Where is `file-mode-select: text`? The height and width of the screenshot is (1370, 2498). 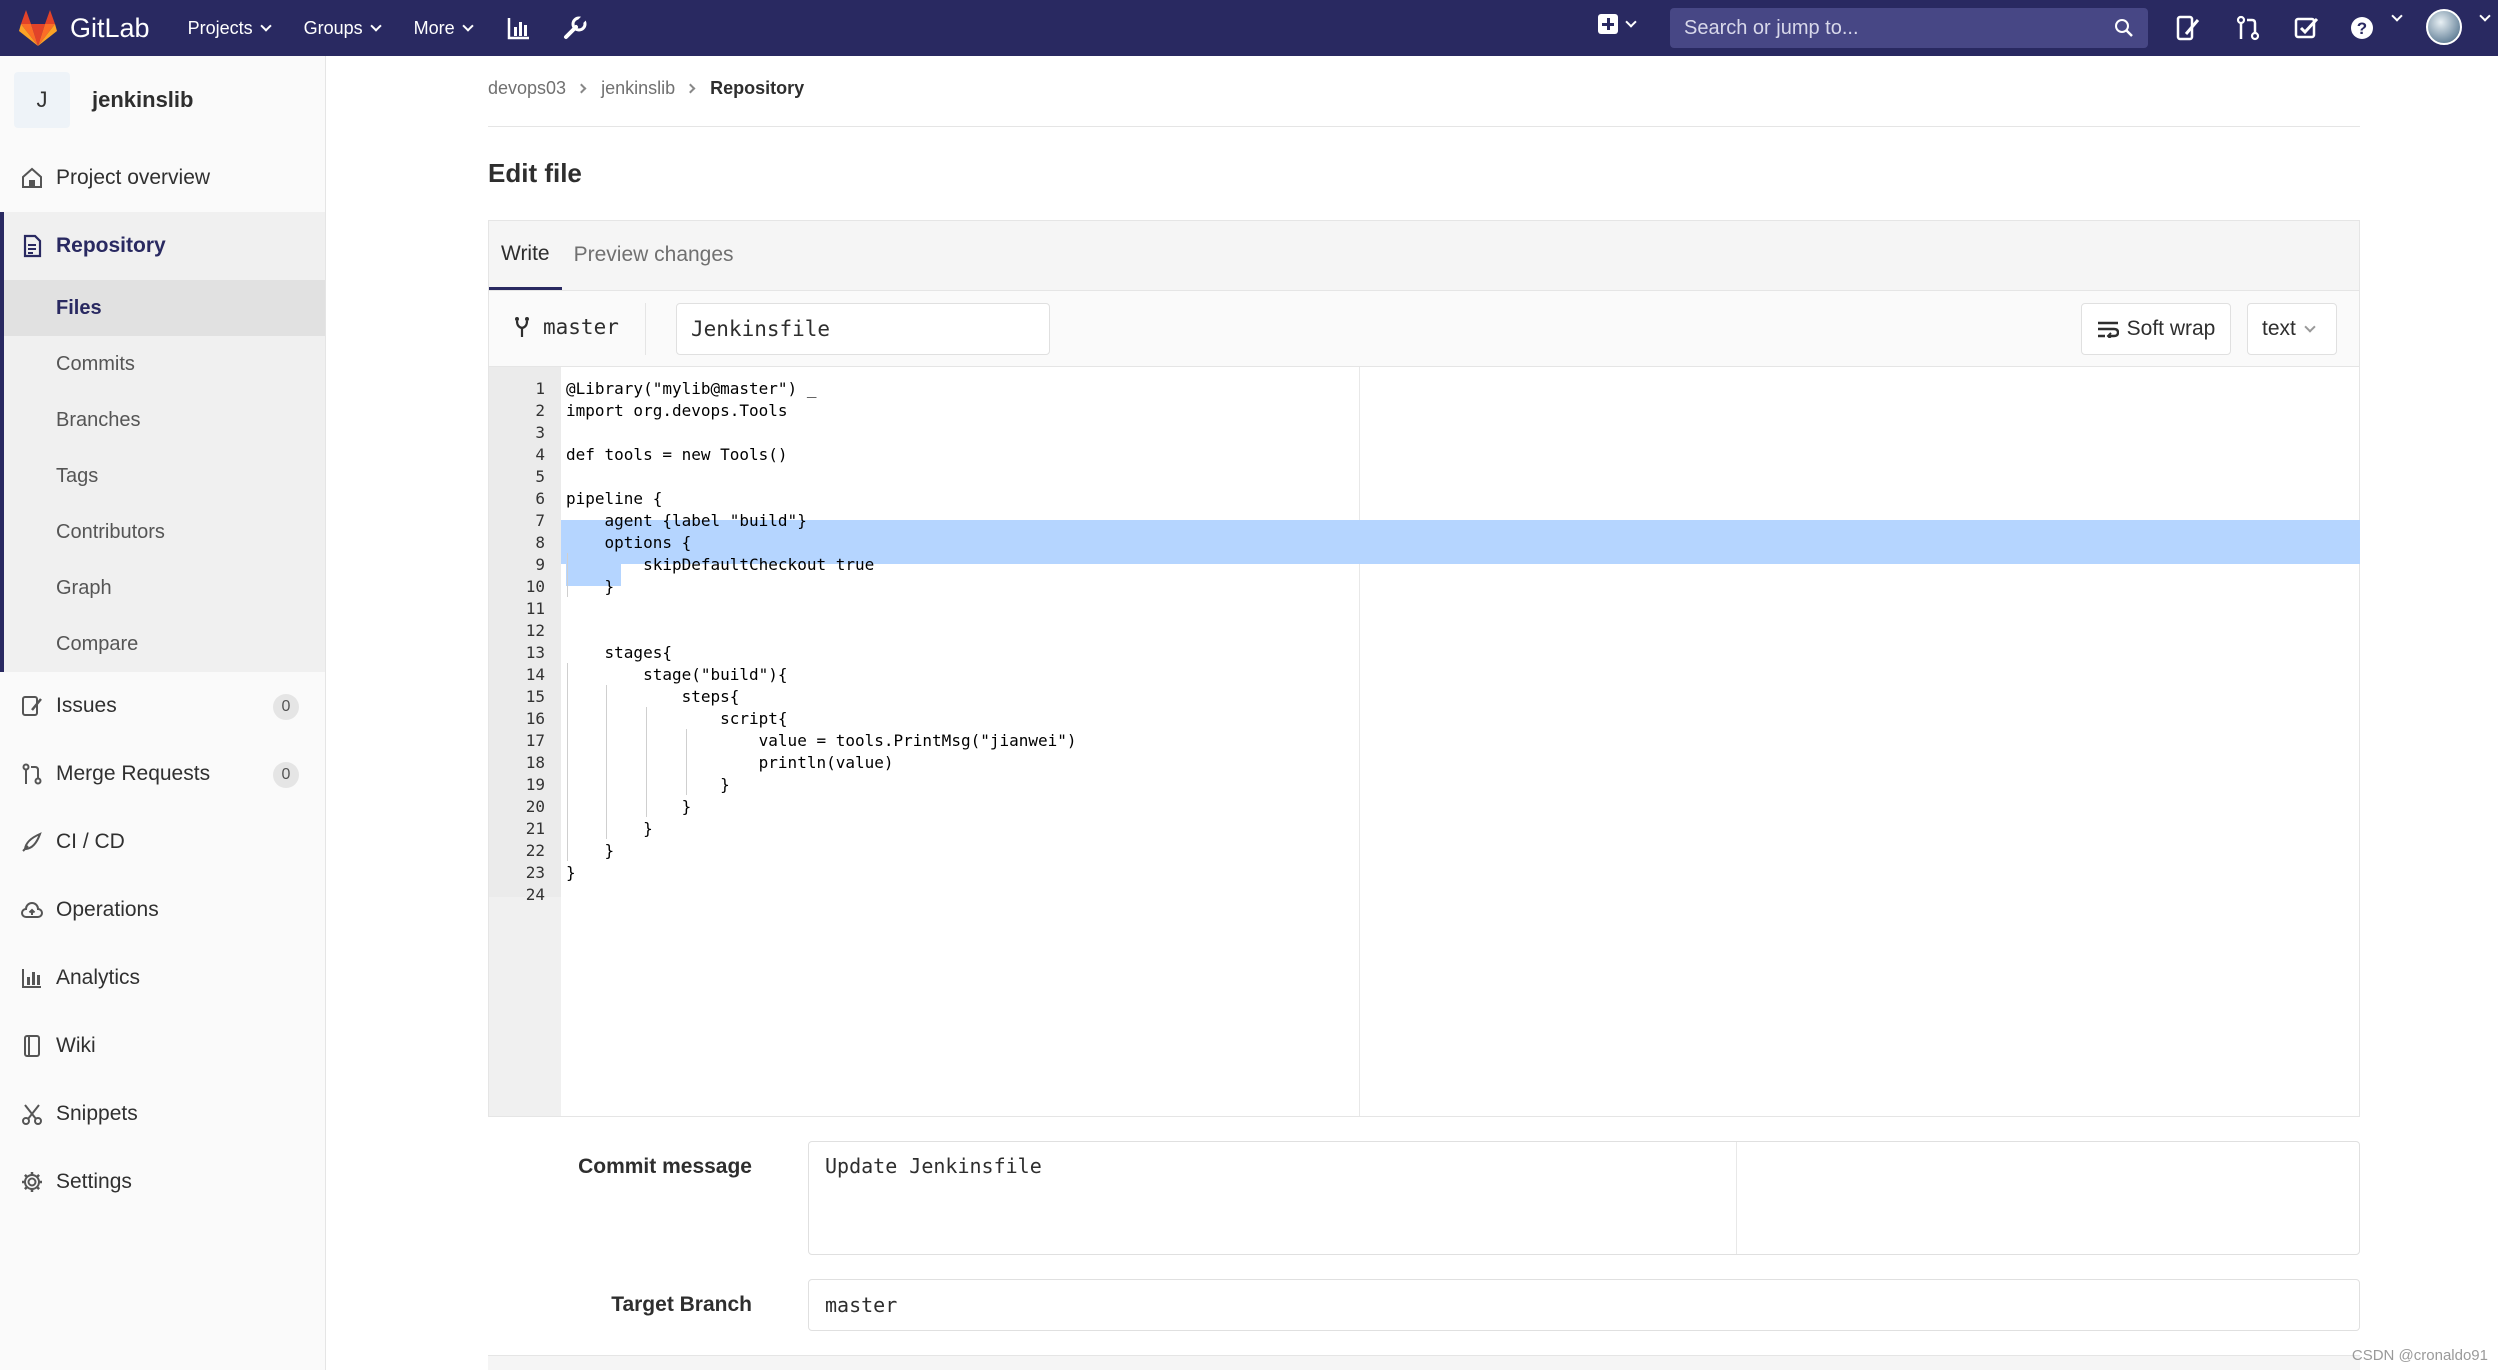
file-mode-select: text is located at coordinates (2292, 329).